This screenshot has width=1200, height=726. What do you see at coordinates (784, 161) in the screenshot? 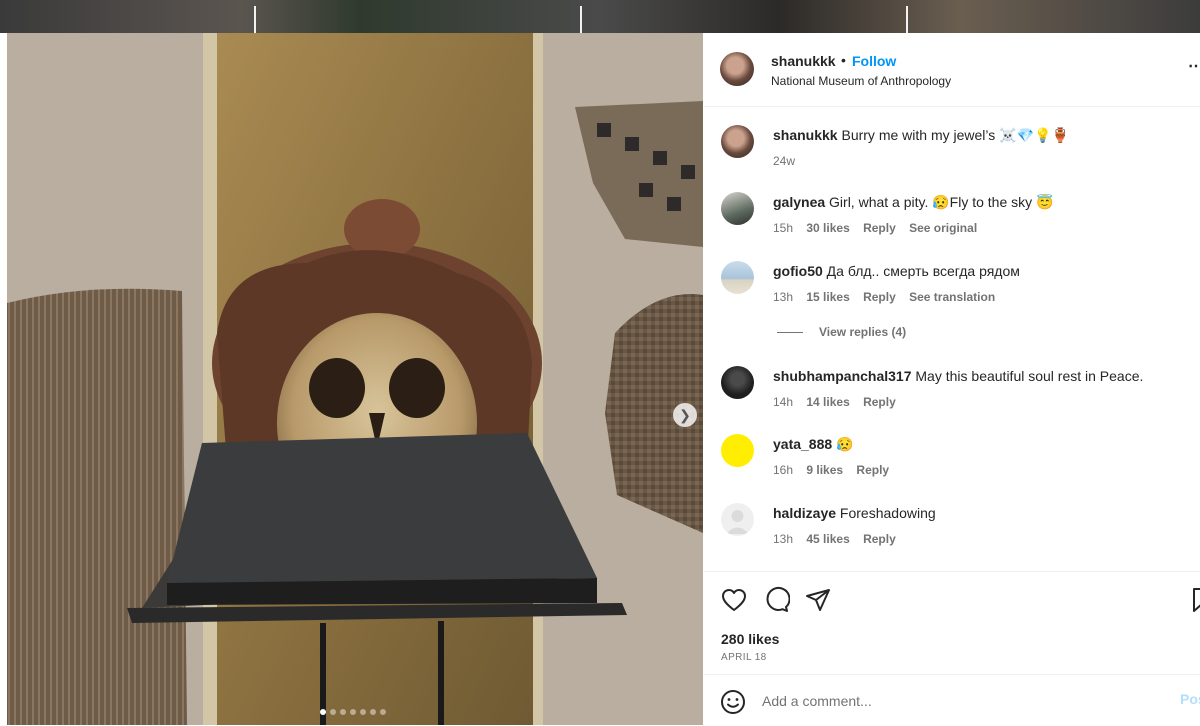
I see `comment-time: 24w` at bounding box center [784, 161].